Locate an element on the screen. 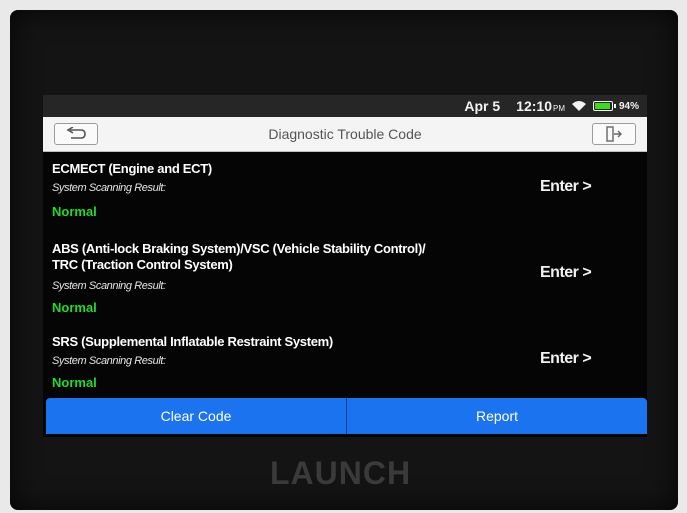 This screenshot has width=687, height=513. status-date: Apr 5 is located at coordinates (482, 106).